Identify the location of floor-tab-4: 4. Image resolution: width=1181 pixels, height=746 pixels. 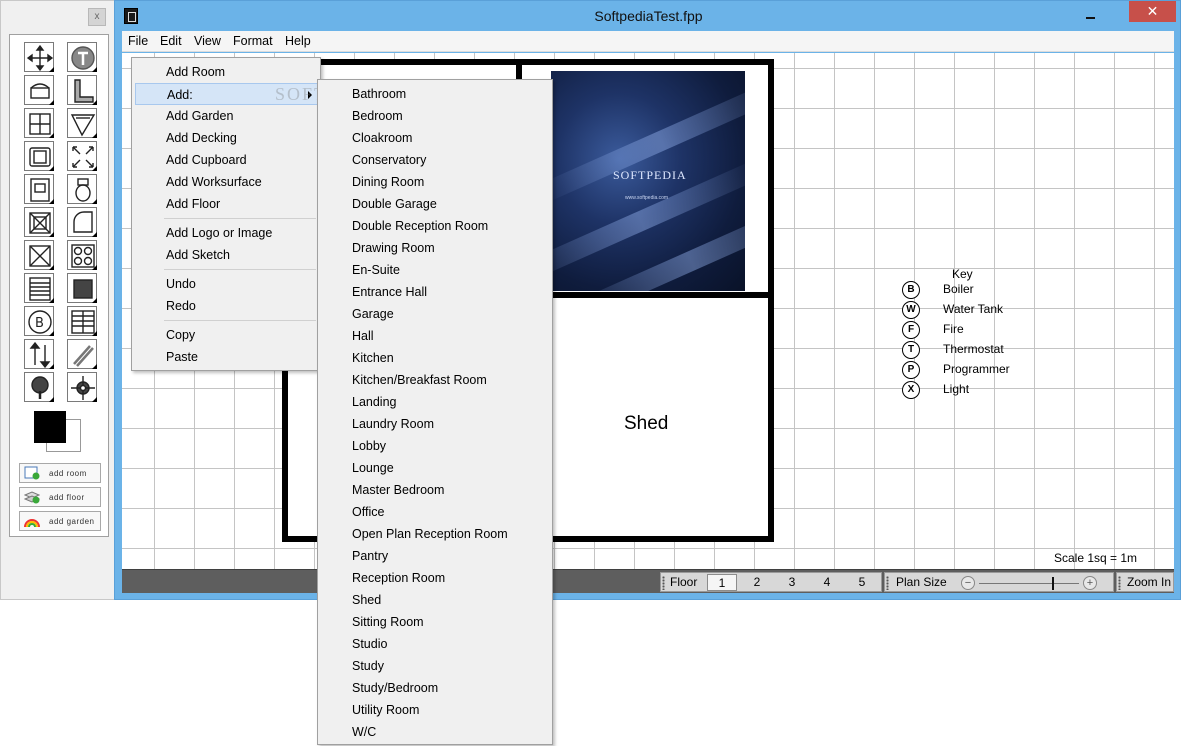
(827, 582).